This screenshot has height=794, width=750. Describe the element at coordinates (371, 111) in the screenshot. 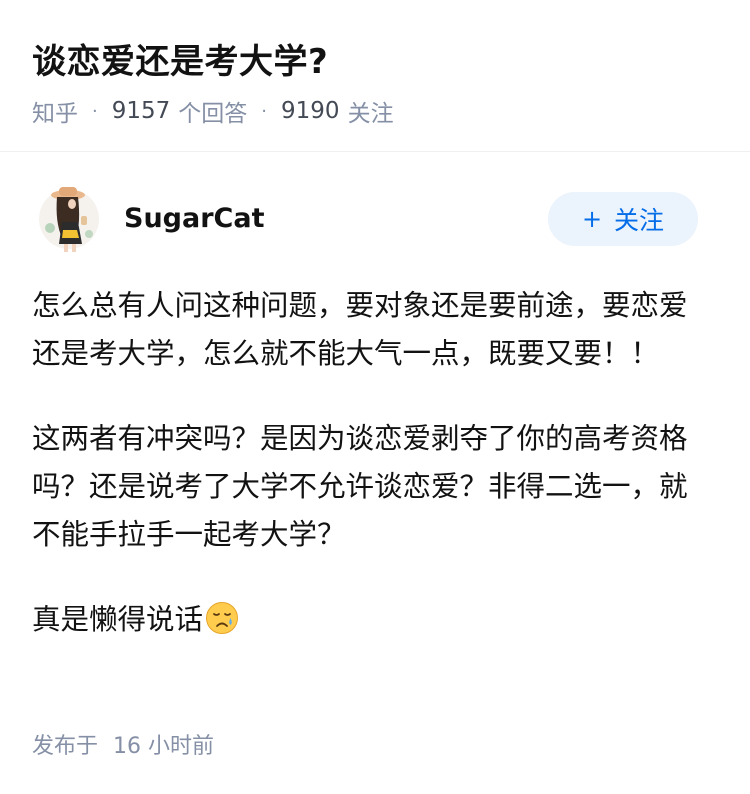

I see `followers-label: 关注` at that location.